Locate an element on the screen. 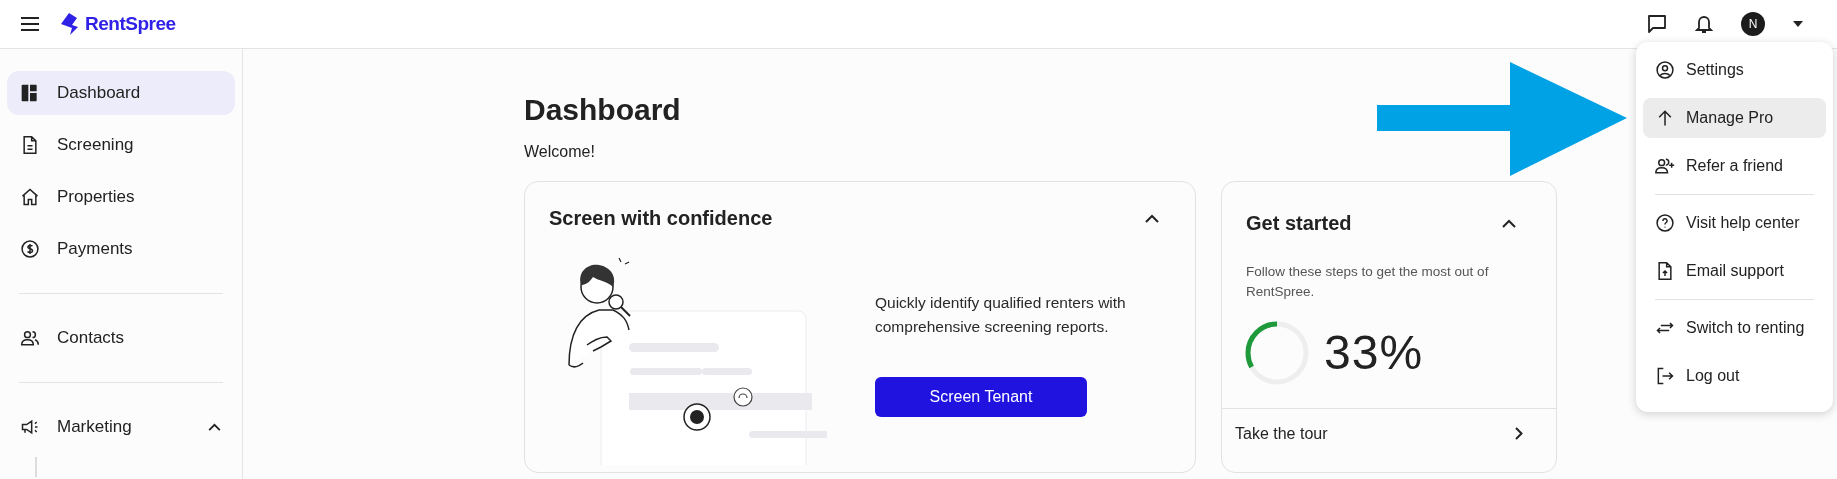 Image resolution: width=1837 pixels, height=479 pixels. take-tour-link: Take the tour is located at coordinates (1281, 433).